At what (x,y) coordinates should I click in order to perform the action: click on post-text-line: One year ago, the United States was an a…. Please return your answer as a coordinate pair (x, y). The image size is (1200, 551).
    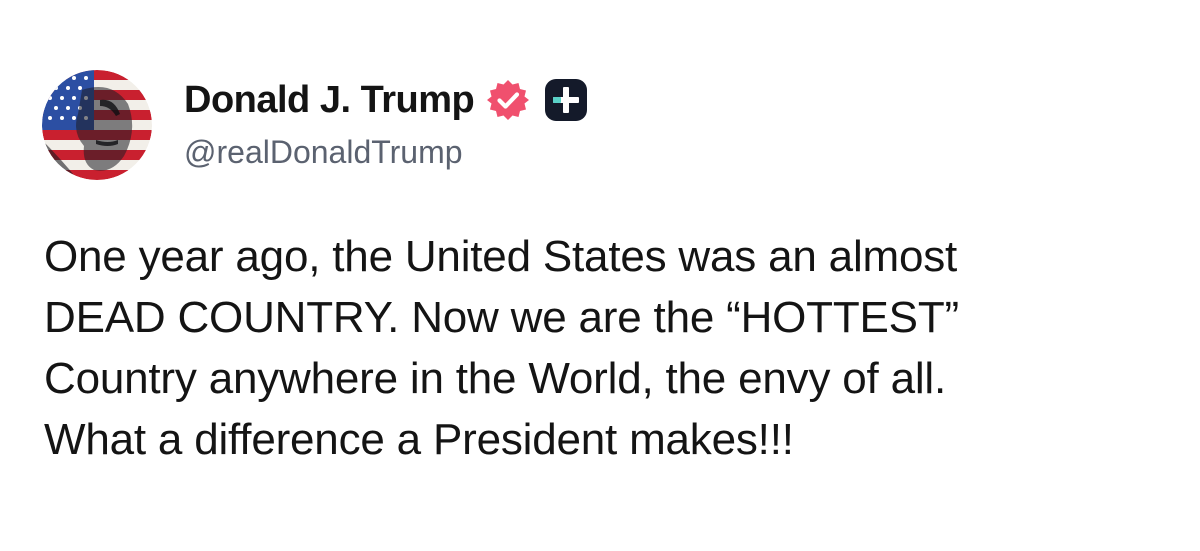
    Looking at the image, I should click on (501, 256).